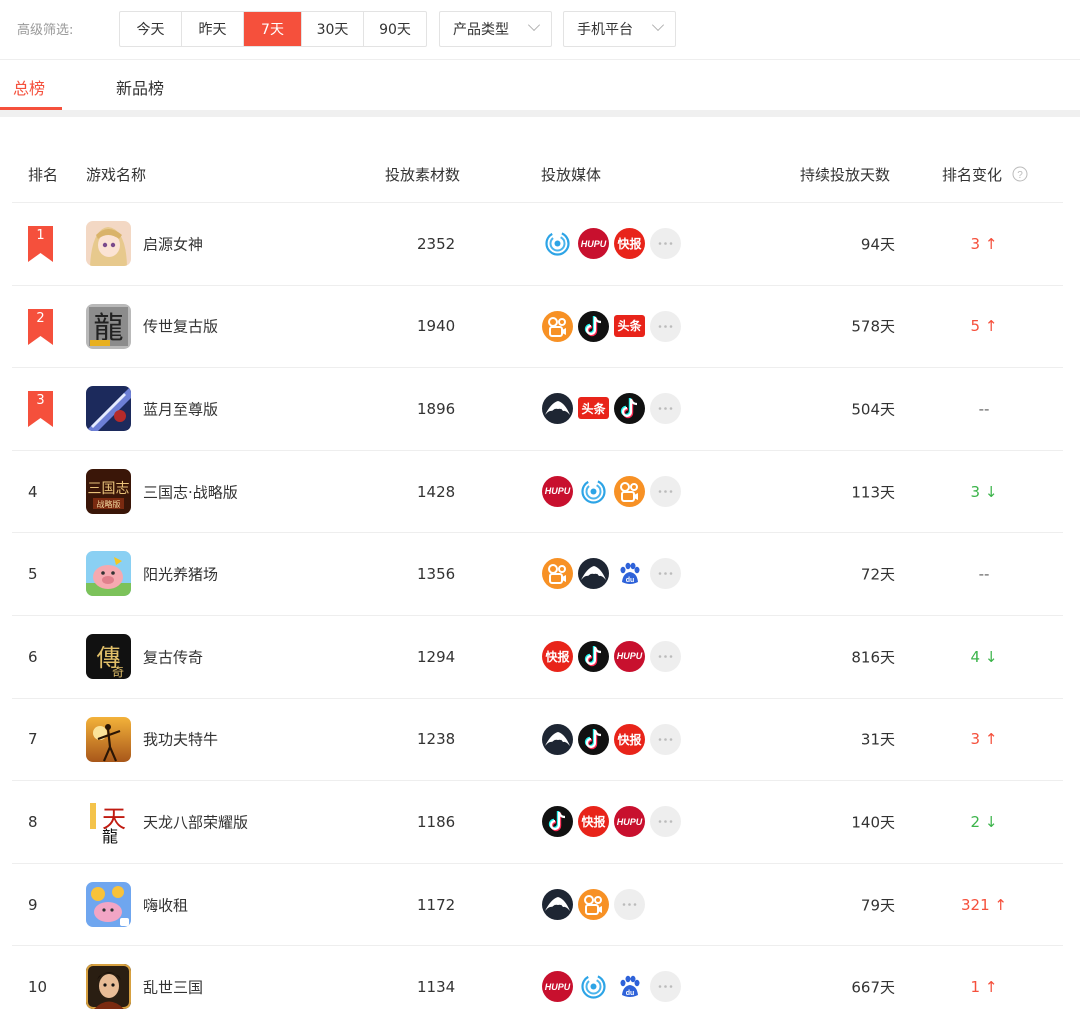 This screenshot has height=1023, width=1080. What do you see at coordinates (991, 491) in the screenshot?
I see `arrow-down-icon: ↓` at bounding box center [991, 491].